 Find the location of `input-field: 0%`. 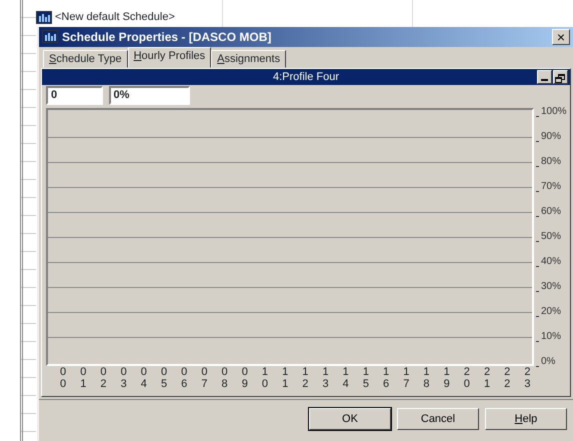

input-field: 0% is located at coordinates (149, 95).